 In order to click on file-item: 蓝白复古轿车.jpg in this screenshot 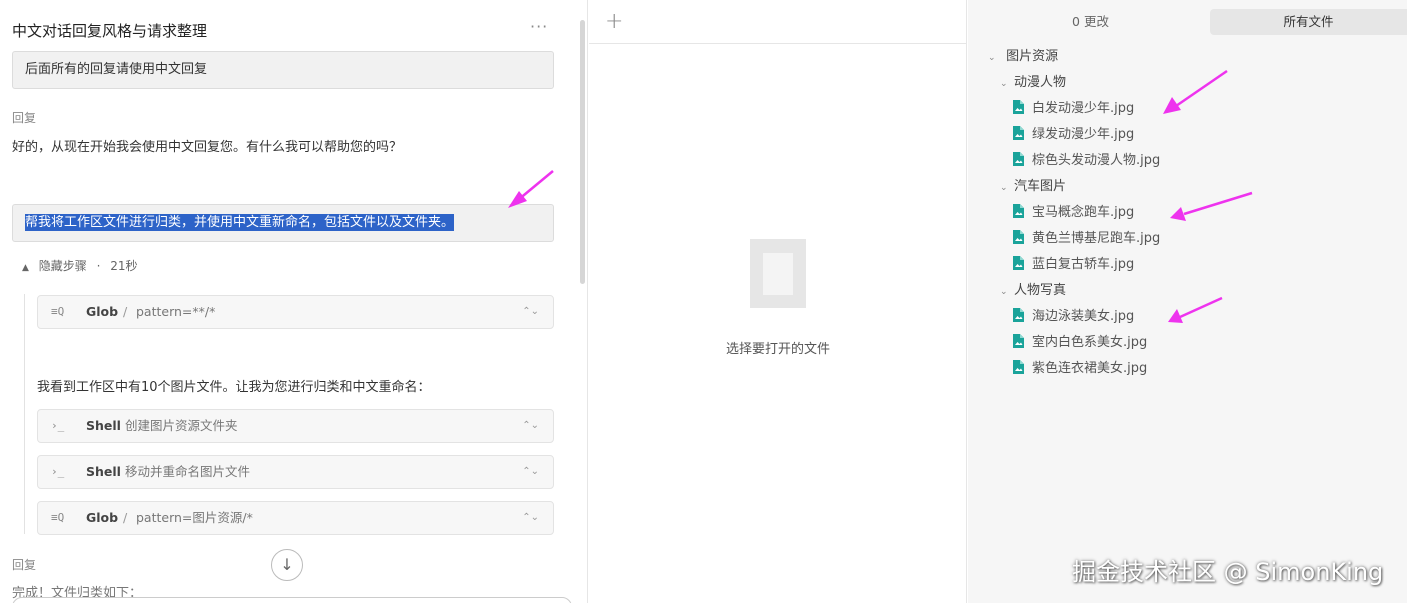, I will do `click(1073, 265)`.